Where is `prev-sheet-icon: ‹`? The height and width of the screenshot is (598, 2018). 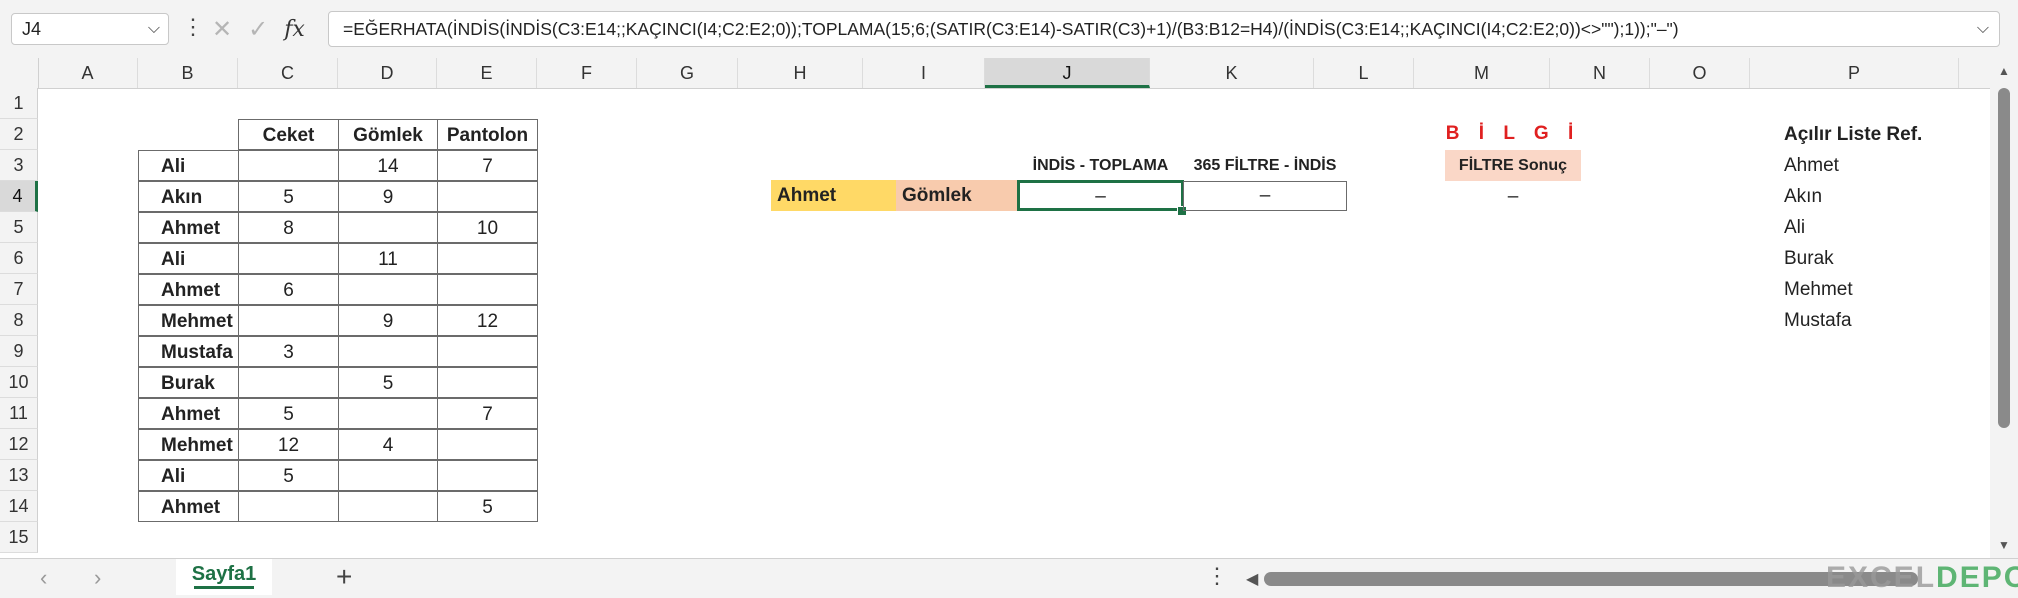 prev-sheet-icon: ‹ is located at coordinates (43, 578).